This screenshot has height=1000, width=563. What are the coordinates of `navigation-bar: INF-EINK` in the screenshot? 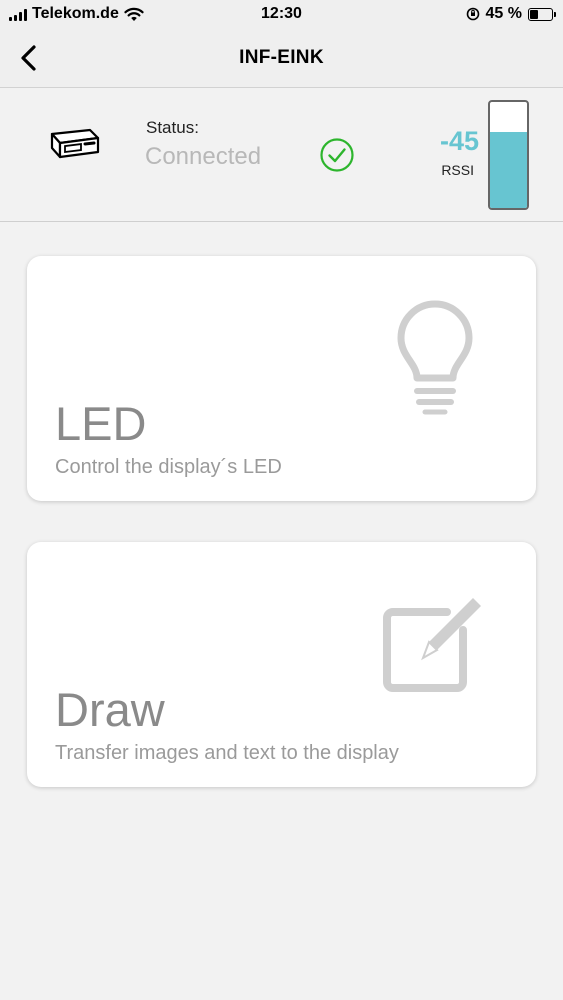 It's located at (281, 59).